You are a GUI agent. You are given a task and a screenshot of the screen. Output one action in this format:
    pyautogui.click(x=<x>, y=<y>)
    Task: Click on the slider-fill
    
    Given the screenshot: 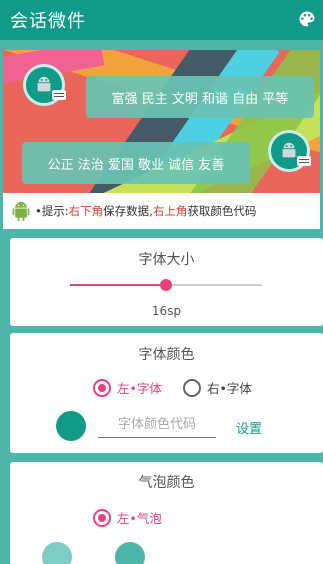 What is the action you would take?
    pyautogui.click(x=118, y=285)
    